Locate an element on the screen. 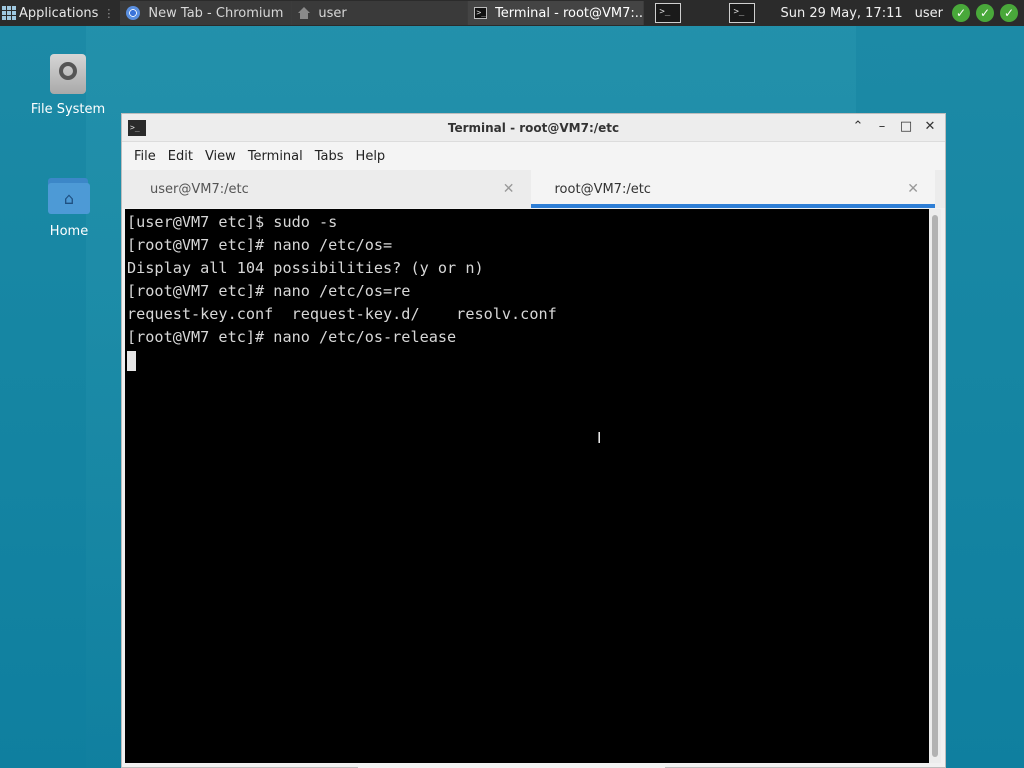 The image size is (1024, 768). terminal-line: [root@VM7 etc]# nano /etc/os= is located at coordinates (260, 245).